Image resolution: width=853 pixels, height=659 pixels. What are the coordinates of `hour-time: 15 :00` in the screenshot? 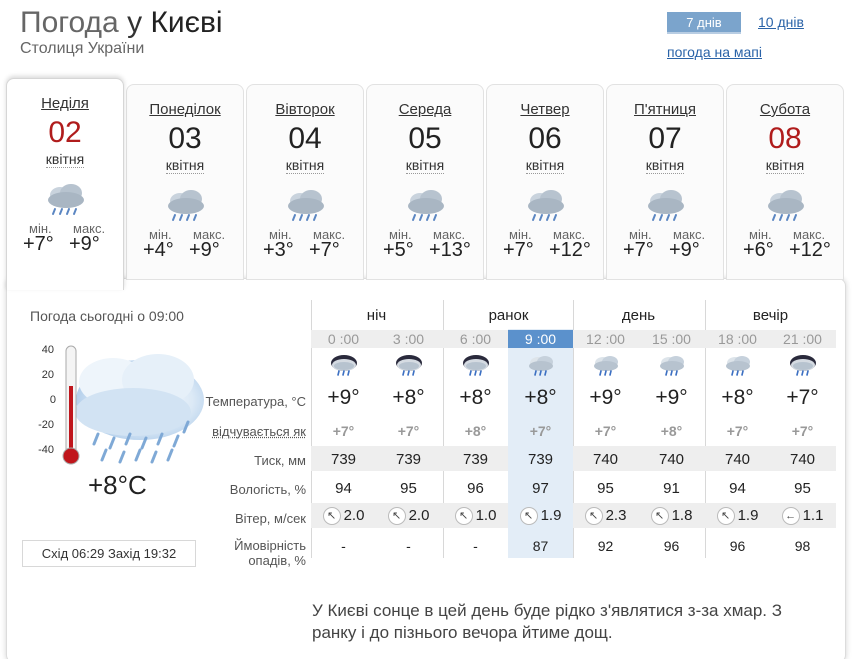 It's located at (671, 339).